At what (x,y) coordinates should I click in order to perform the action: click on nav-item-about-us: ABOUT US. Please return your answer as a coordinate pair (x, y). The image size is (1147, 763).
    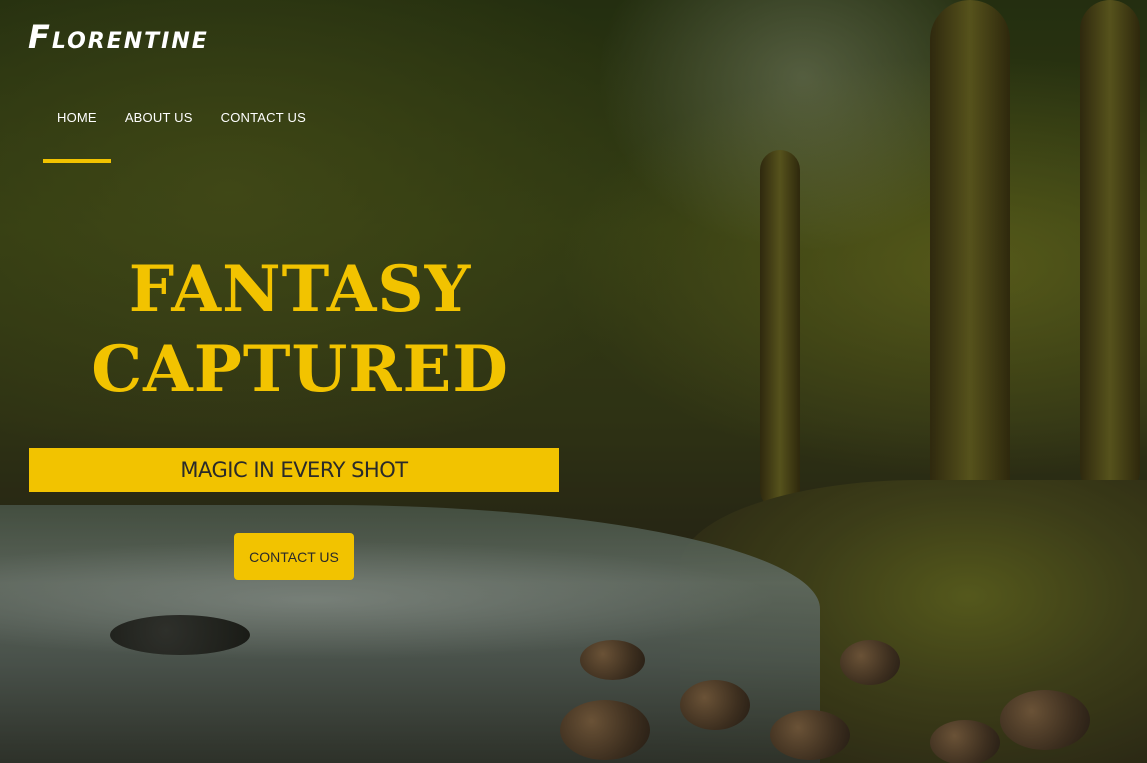
    Looking at the image, I should click on (159, 123).